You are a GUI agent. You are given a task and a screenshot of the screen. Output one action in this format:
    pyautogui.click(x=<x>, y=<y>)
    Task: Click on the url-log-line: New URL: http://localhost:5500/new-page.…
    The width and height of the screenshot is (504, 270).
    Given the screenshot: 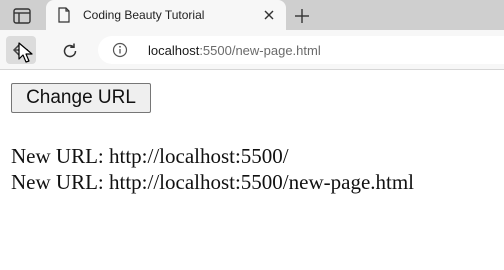 What is the action you would take?
    pyautogui.click(x=213, y=182)
    